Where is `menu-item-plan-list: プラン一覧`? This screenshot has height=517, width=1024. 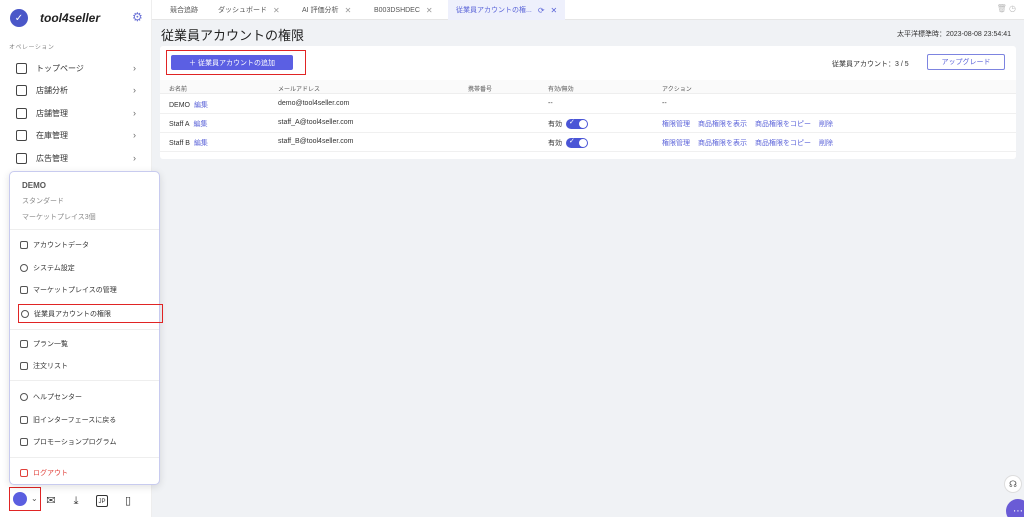
menu-item-plan-list: プラン一覧 is located at coordinates (87, 344).